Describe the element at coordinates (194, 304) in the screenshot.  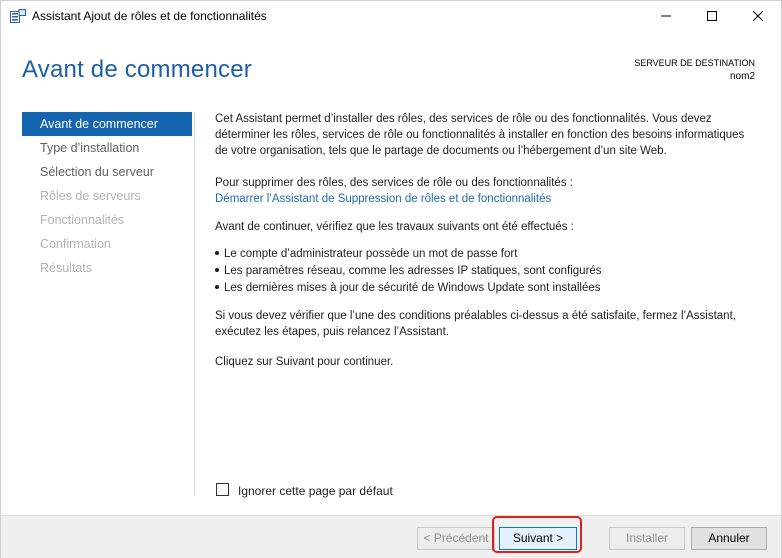
I see `nav-divider` at that location.